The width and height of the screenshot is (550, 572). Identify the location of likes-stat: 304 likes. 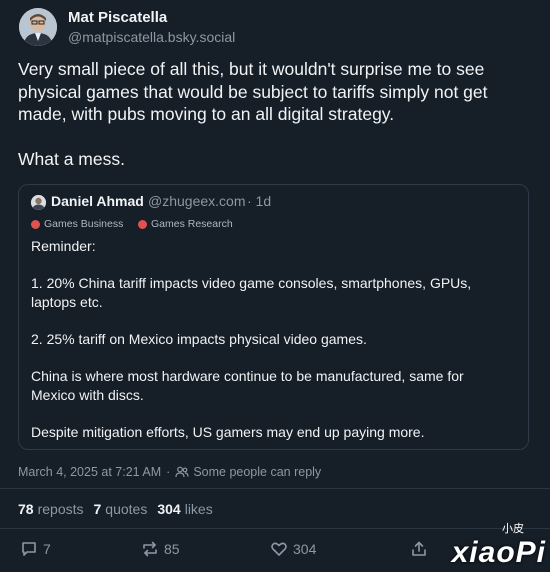
(184, 509).